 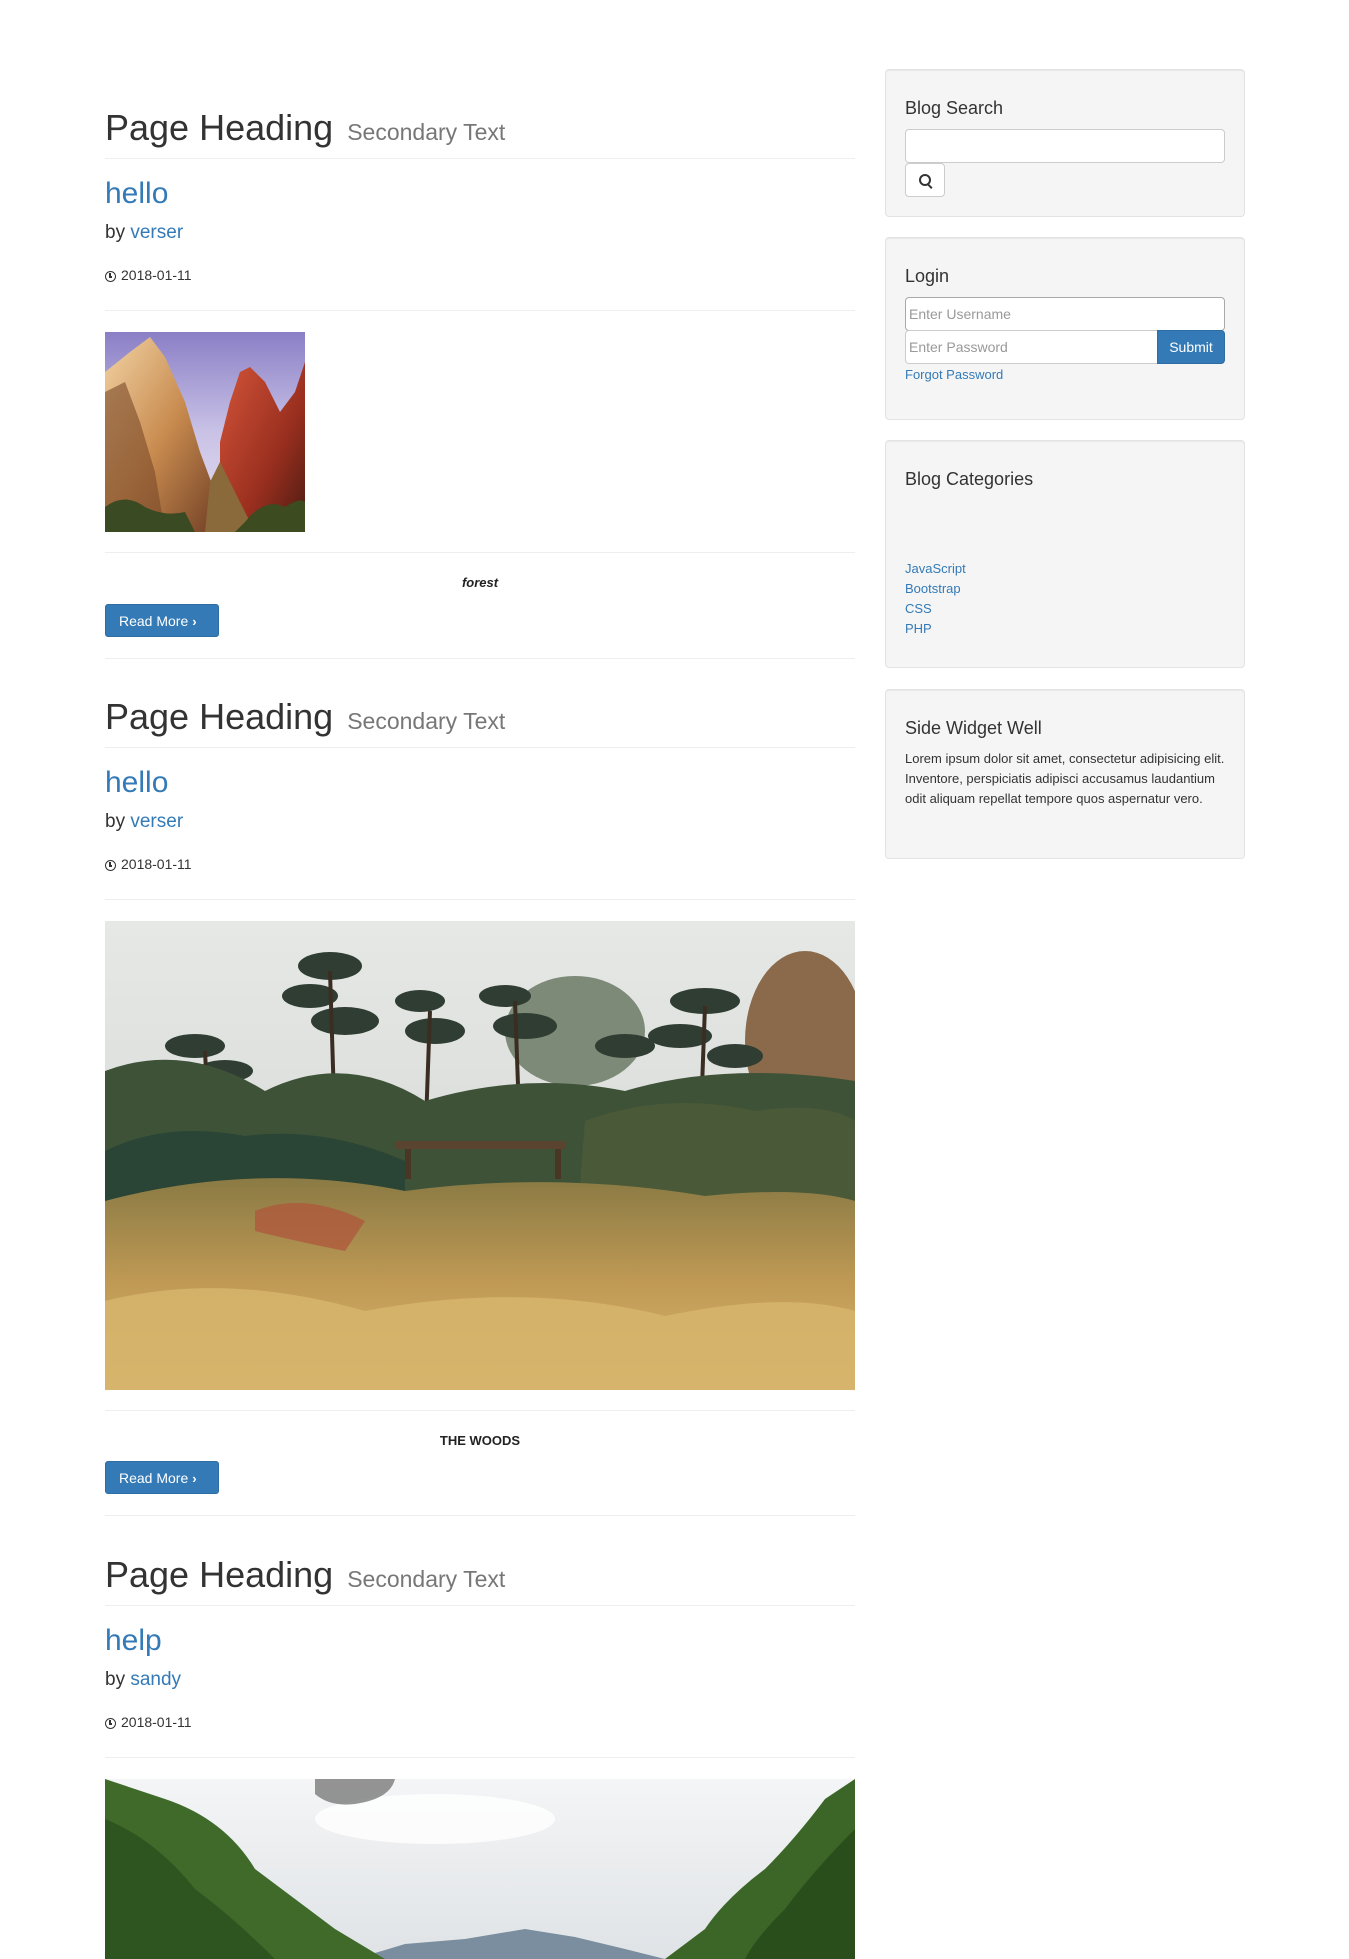 I want to click on category-list: JavaScript Bootstrap CSS PHP, so click(x=935, y=599).